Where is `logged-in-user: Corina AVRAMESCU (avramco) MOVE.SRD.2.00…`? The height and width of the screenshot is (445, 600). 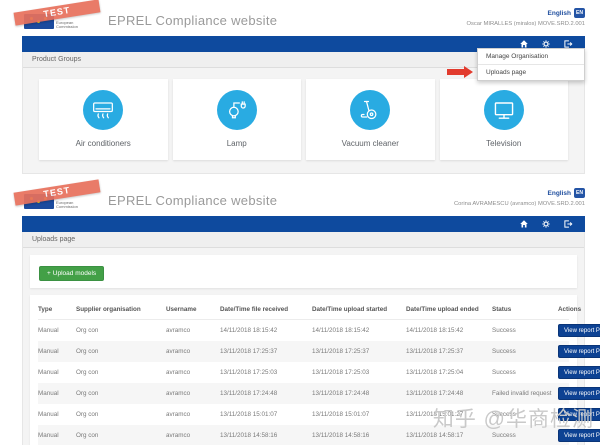 logged-in-user: Corina AVRAMESCU (avramco) MOVE.SRD.2.00… is located at coordinates (519, 204).